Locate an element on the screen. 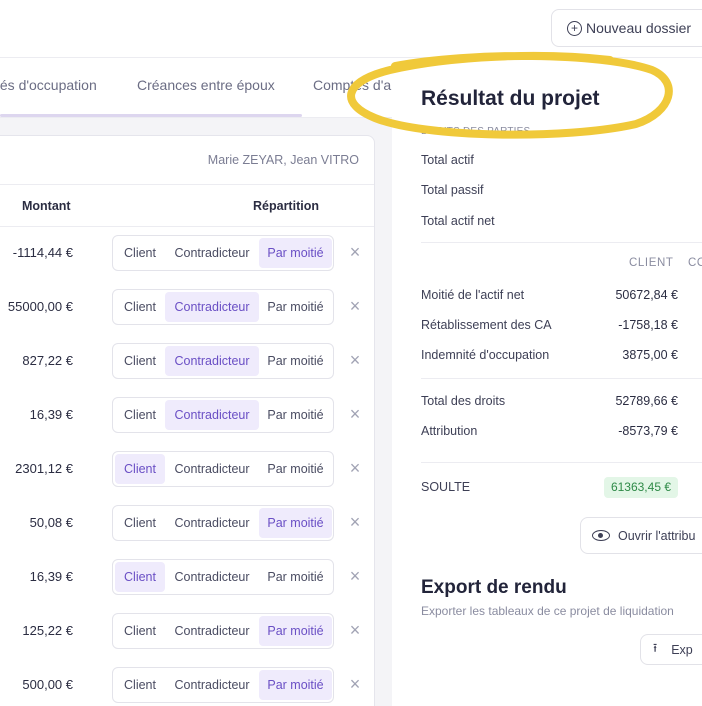 Image resolution: width=702 pixels, height=706 pixels. eye-icon is located at coordinates (601, 535).